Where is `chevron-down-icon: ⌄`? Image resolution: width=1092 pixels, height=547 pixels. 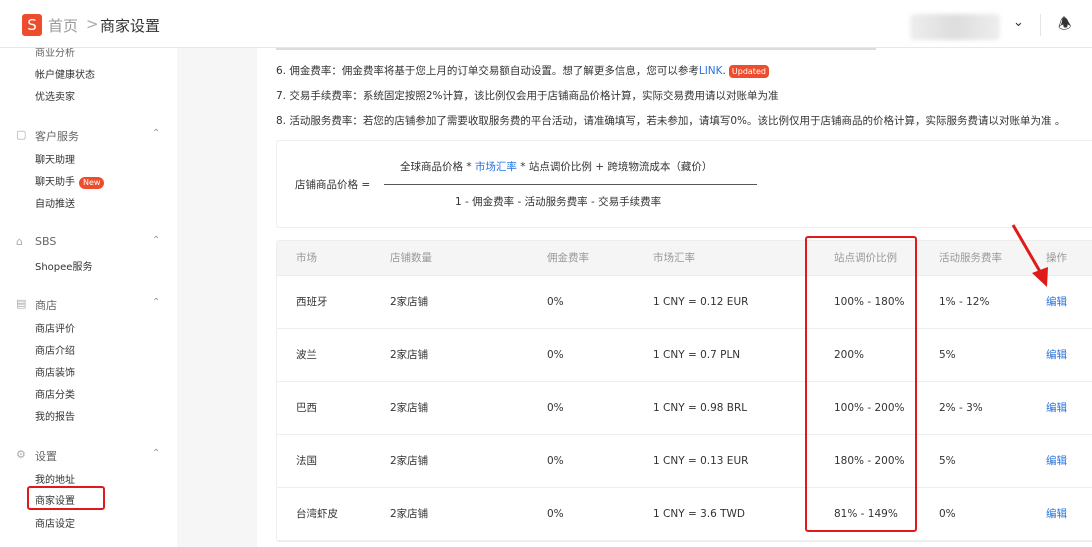 chevron-down-icon: ⌄ is located at coordinates (1018, 22).